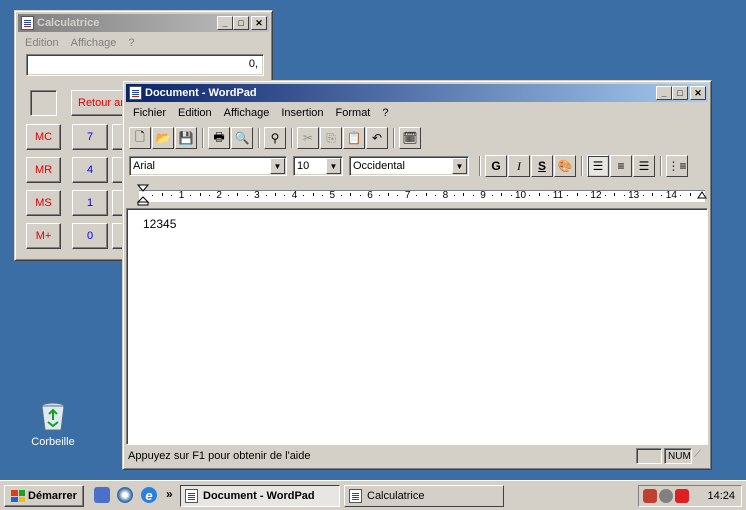  What do you see at coordinates (650, 496) in the screenshot?
I see `network-icon` at bounding box center [650, 496].